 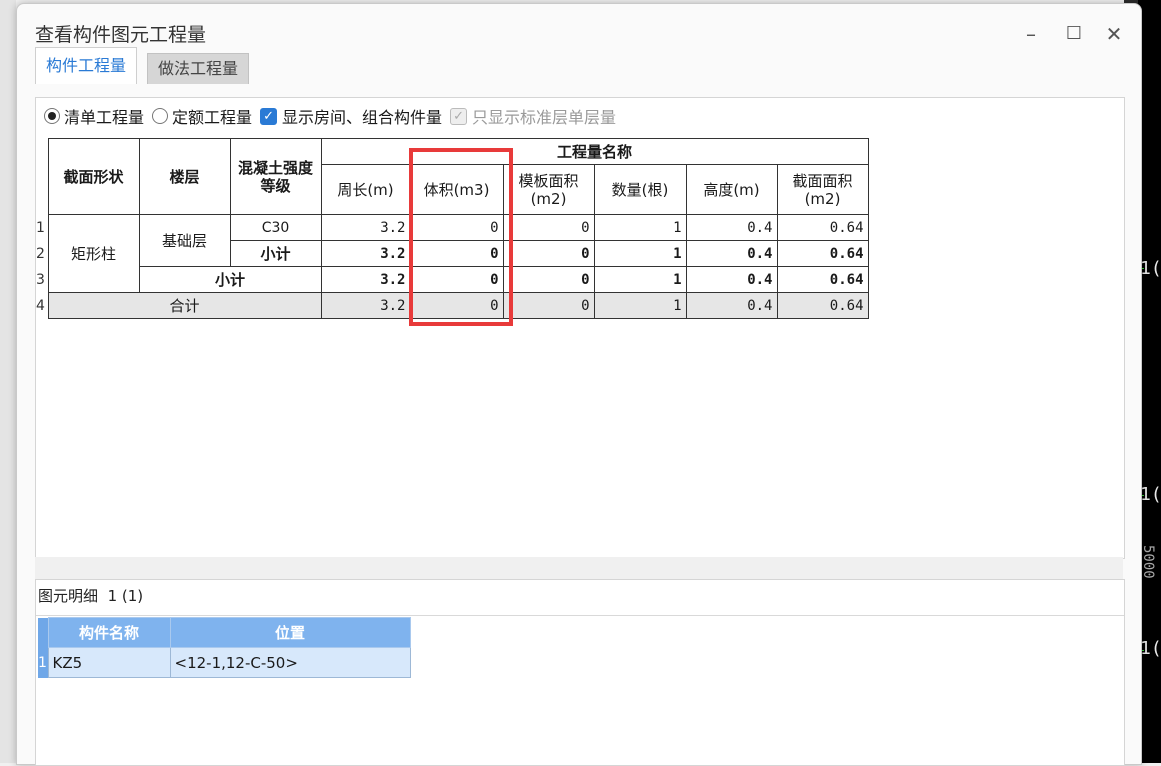 I want to click on header-section-shape: 截面形状, so click(x=93, y=176).